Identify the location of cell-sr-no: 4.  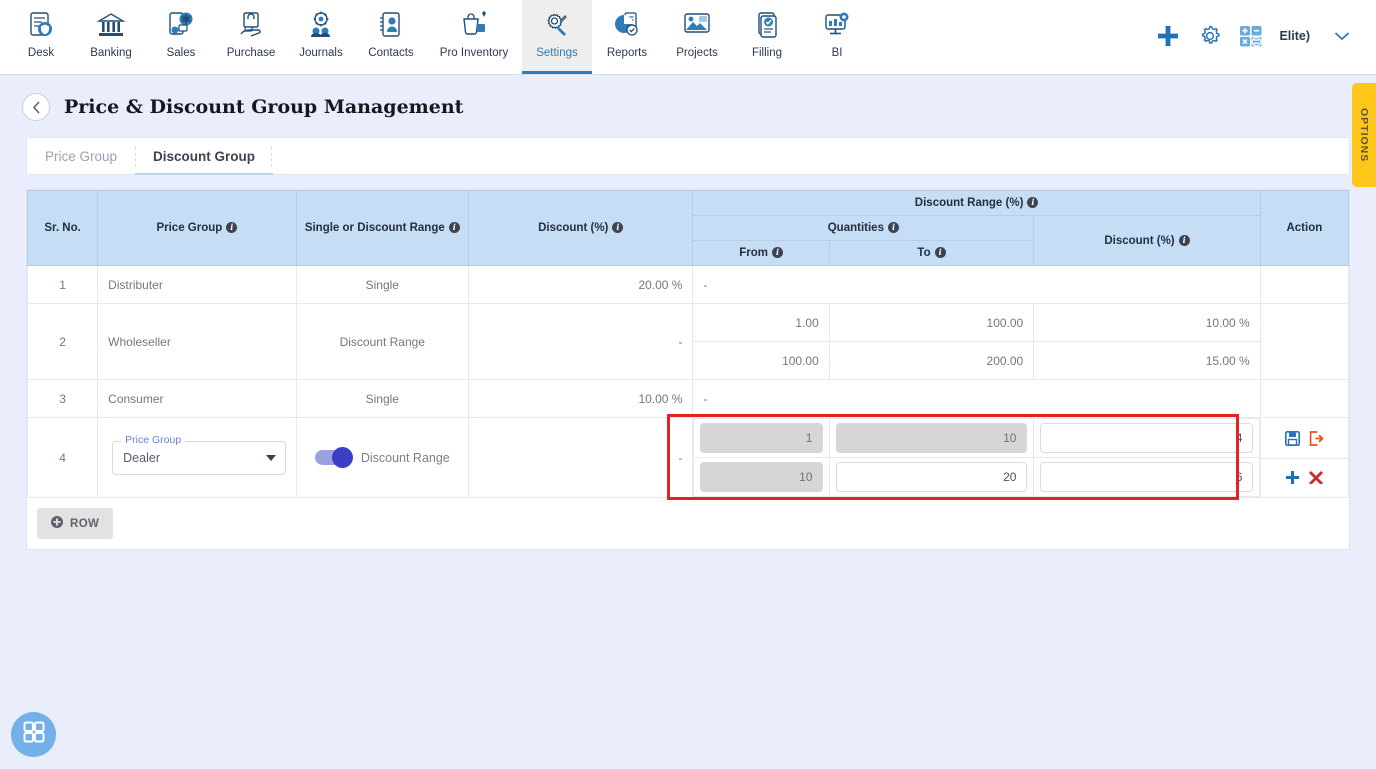
(62, 457).